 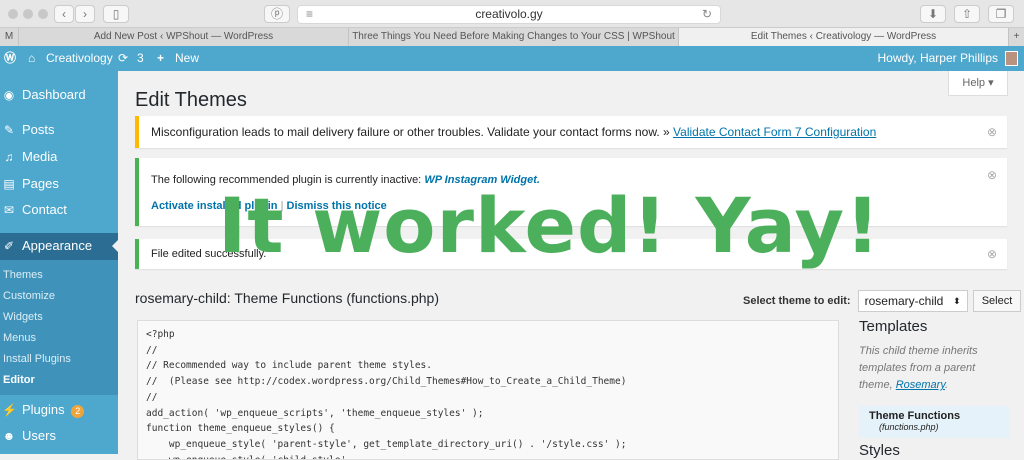 What do you see at coordinates (23, 317) in the screenshot?
I see `submenu-widgets: Widgets` at bounding box center [23, 317].